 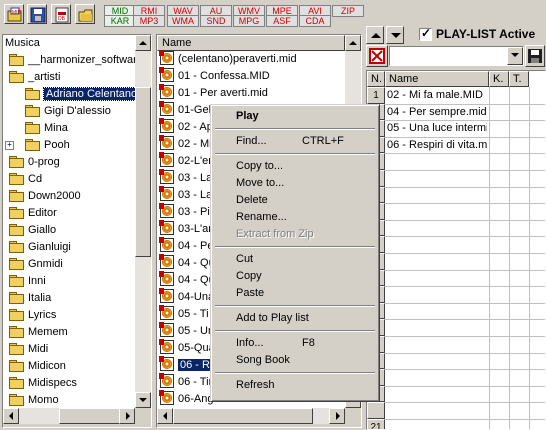 What do you see at coordinates (85, 14) in the screenshot?
I see `browse-button` at bounding box center [85, 14].